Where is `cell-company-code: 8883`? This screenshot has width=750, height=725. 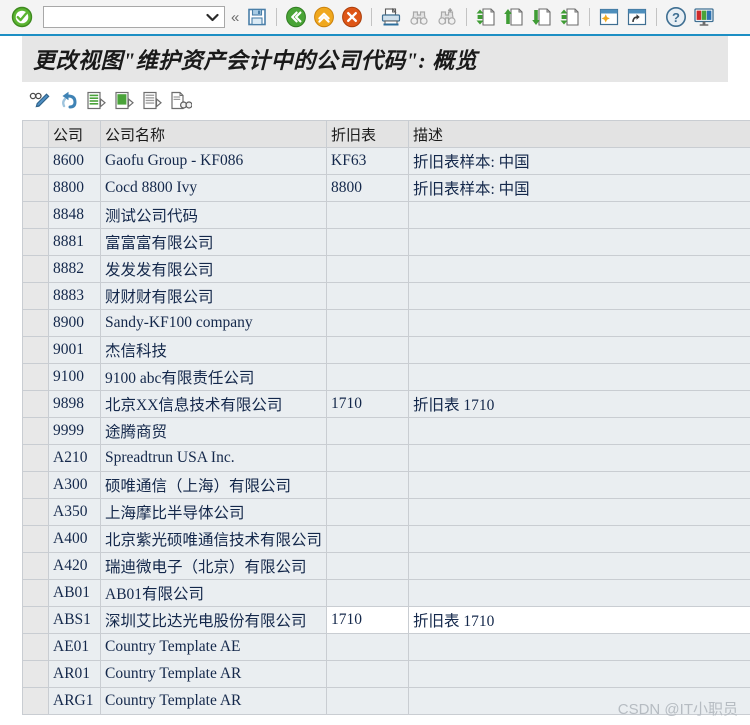
cell-company-code: 8883 is located at coordinates (74, 296).